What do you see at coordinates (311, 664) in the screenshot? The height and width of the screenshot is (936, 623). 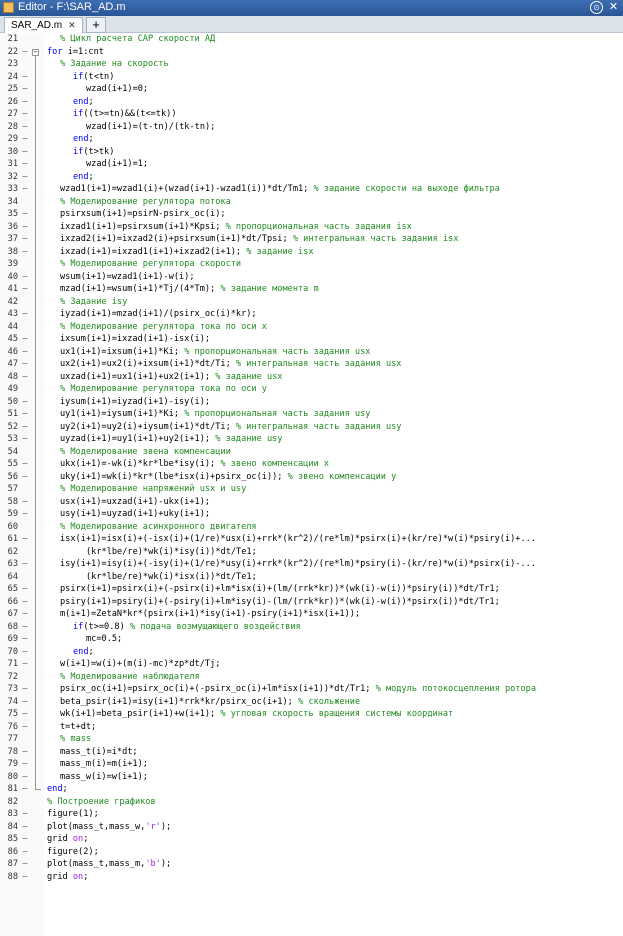 I see `code-line: 71— w(i+1)=w(i)+(m(i)-mc)*zp*dt/Tj;` at bounding box center [311, 664].